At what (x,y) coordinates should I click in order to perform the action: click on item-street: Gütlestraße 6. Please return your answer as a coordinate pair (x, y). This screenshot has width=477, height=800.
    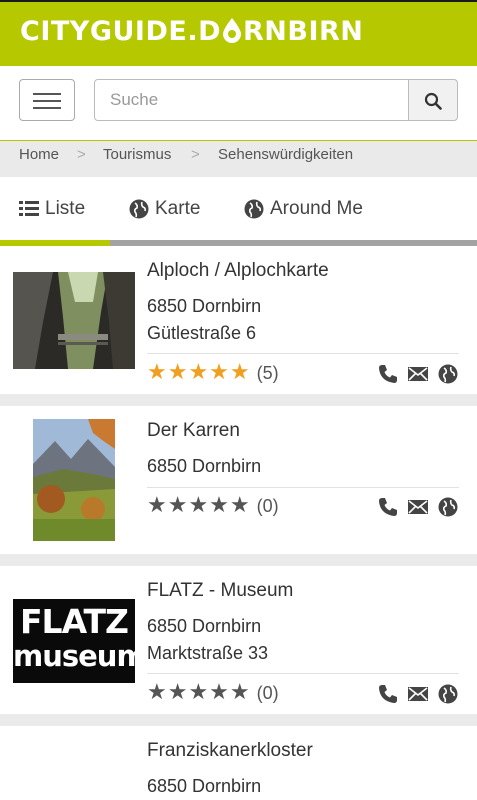
    Looking at the image, I should click on (202, 333).